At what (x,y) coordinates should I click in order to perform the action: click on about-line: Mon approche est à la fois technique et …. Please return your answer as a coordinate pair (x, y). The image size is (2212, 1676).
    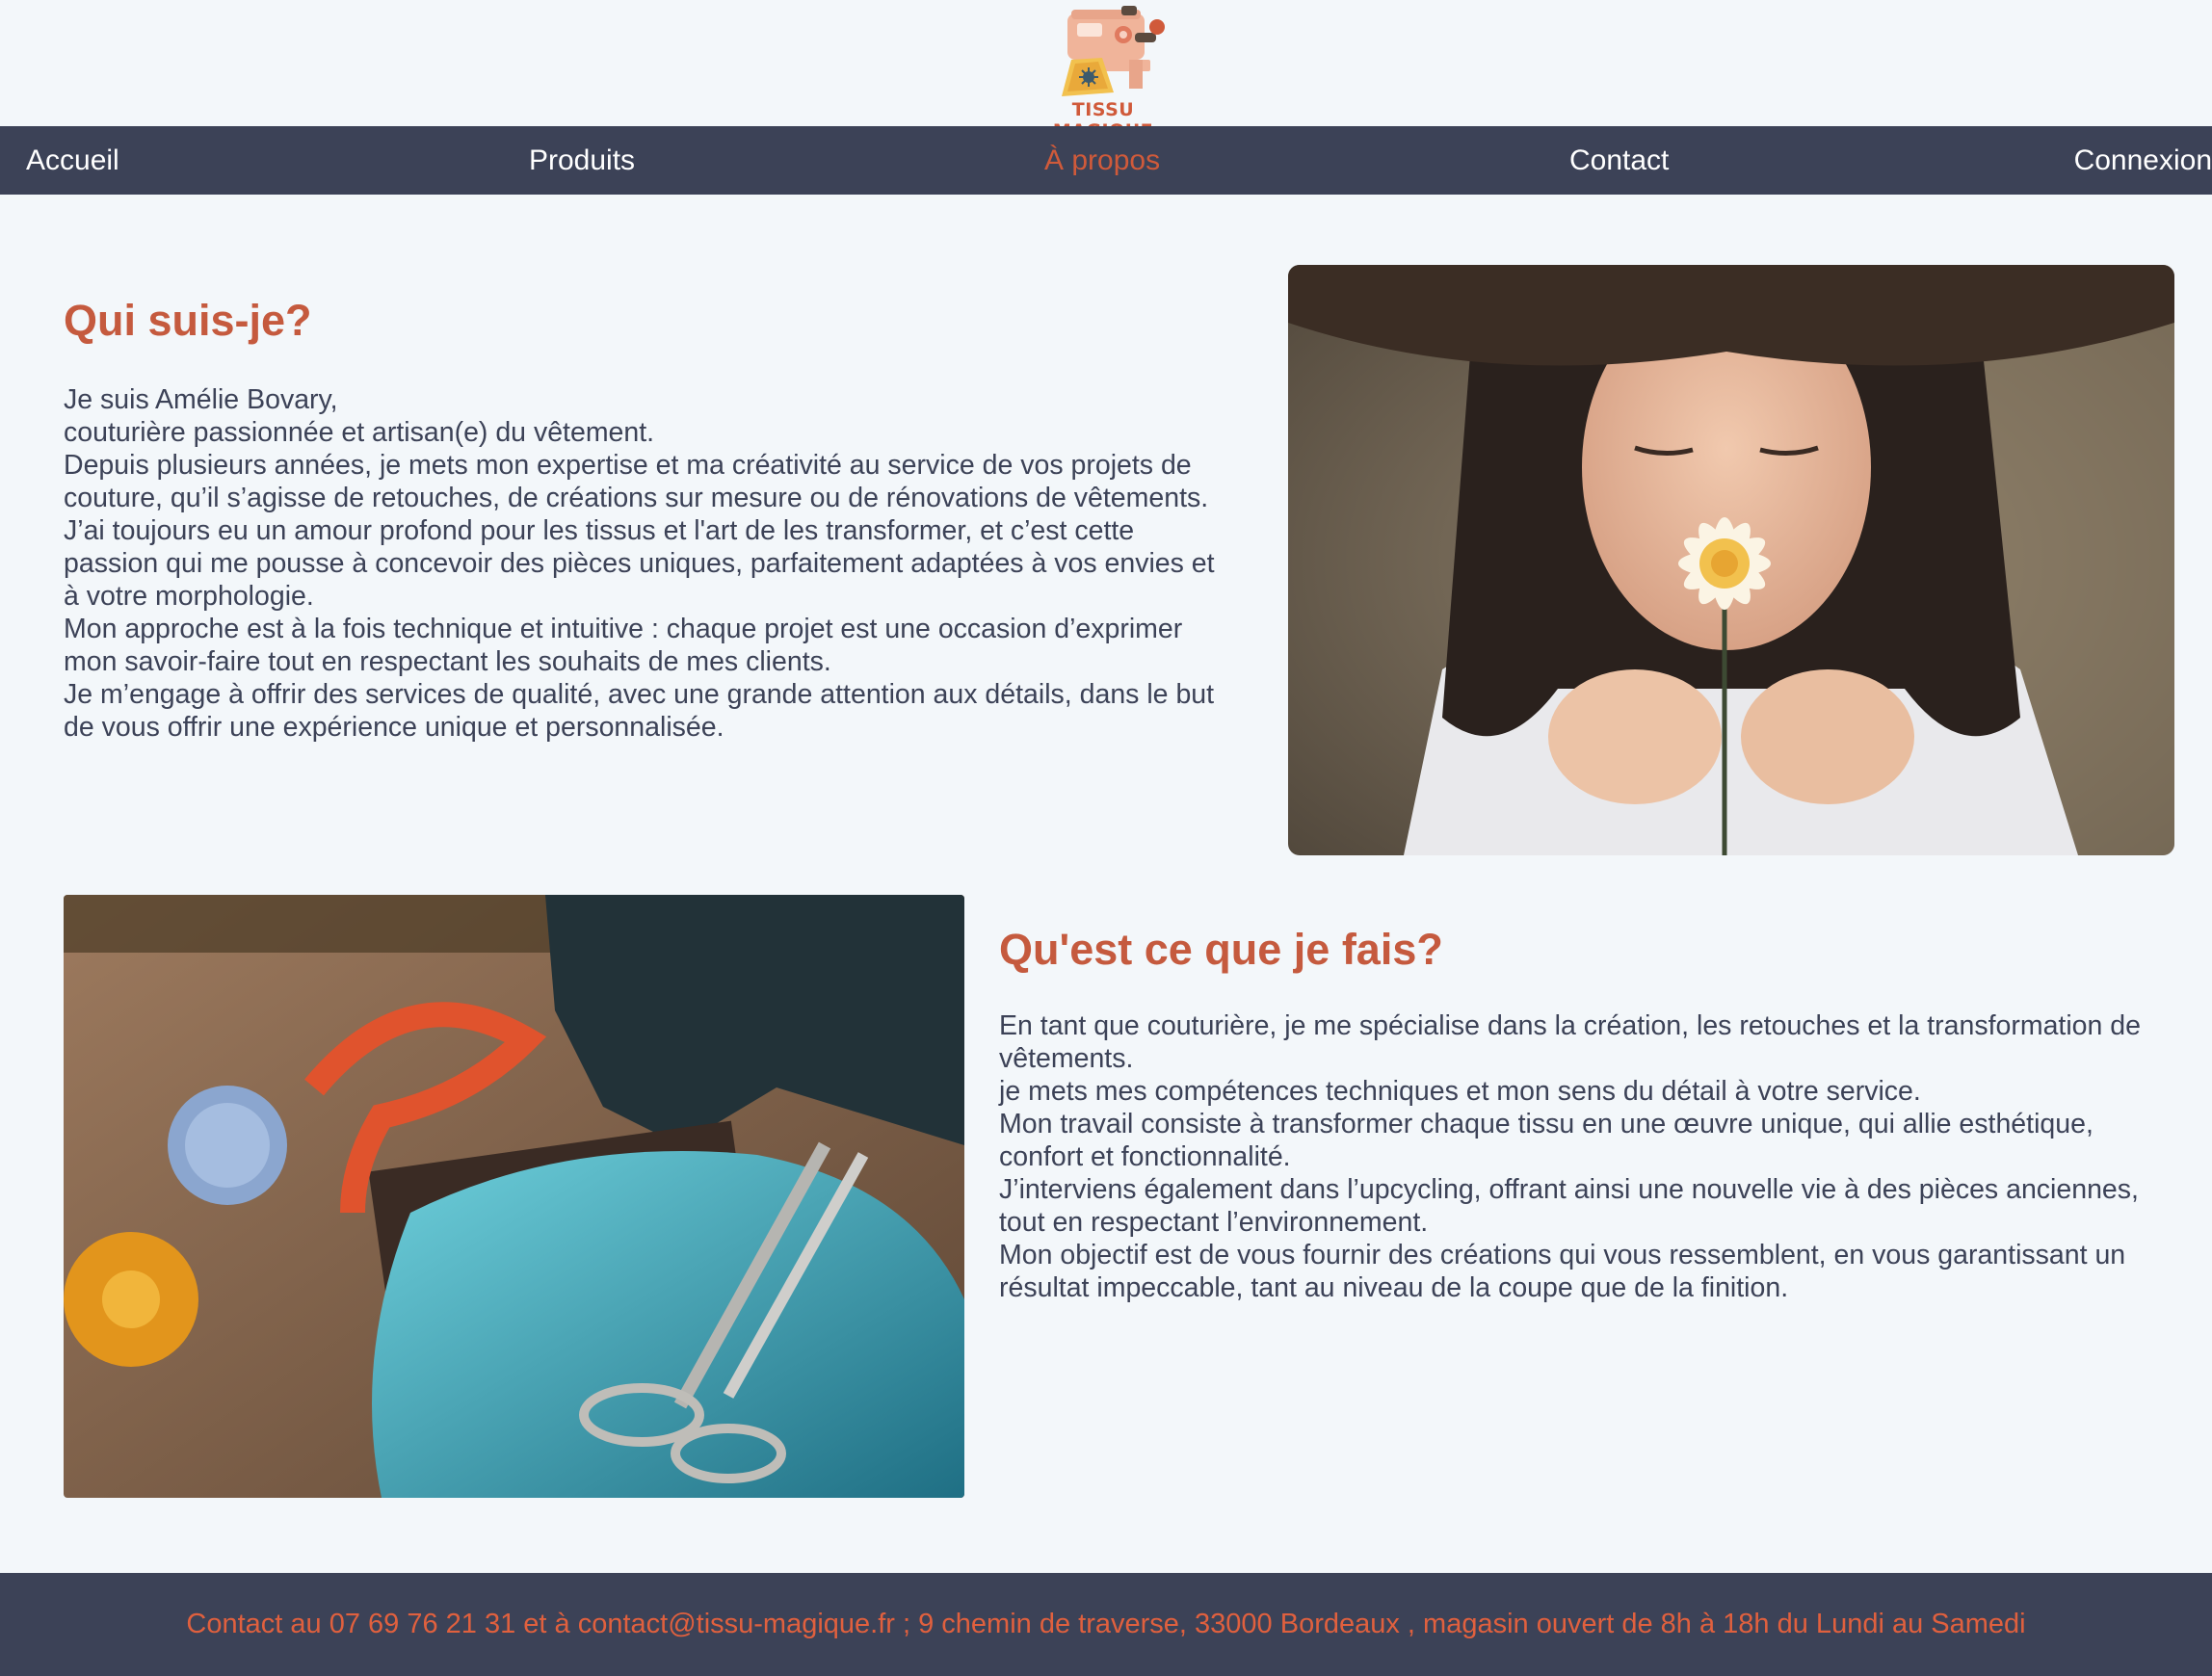
    Looking at the image, I should click on (623, 629).